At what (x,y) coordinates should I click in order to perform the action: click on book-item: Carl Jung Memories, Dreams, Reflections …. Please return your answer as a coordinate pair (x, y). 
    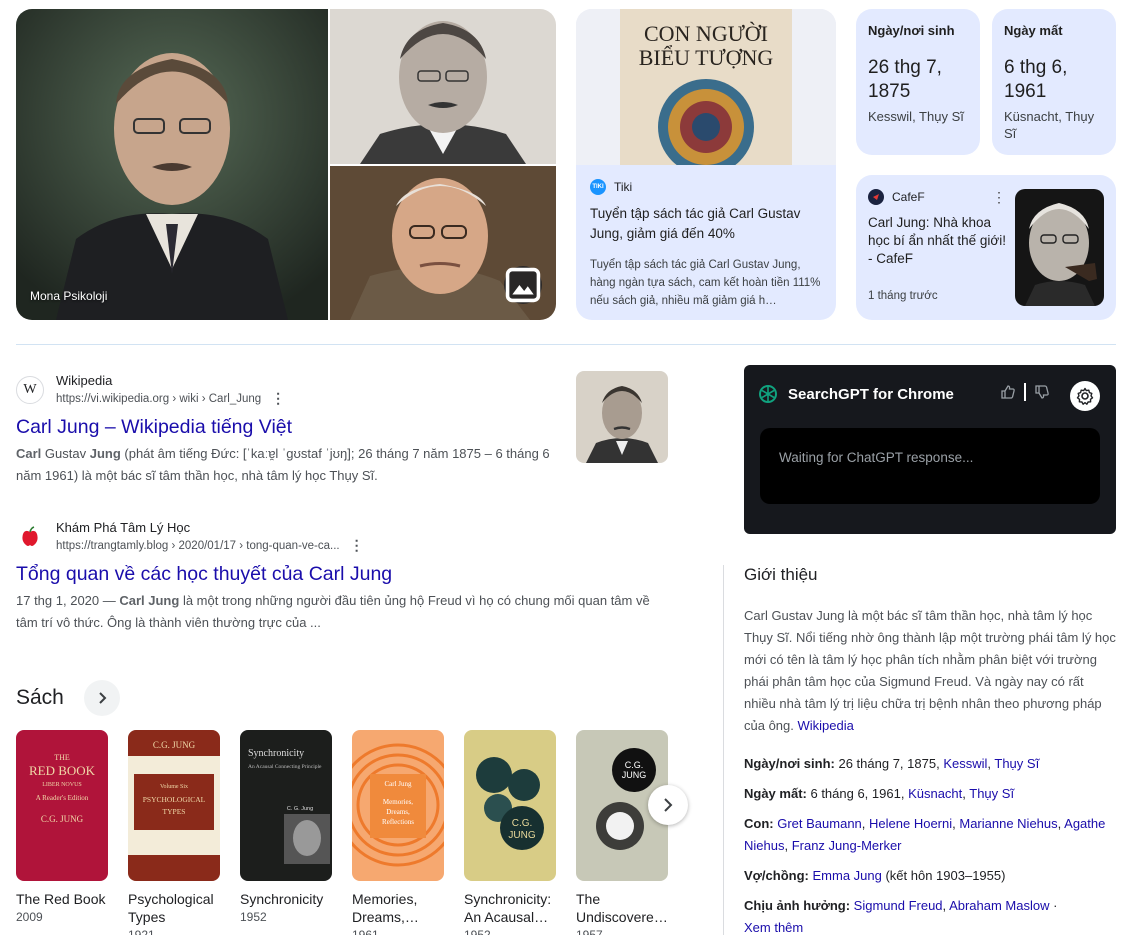
    Looking at the image, I should click on (398, 832).